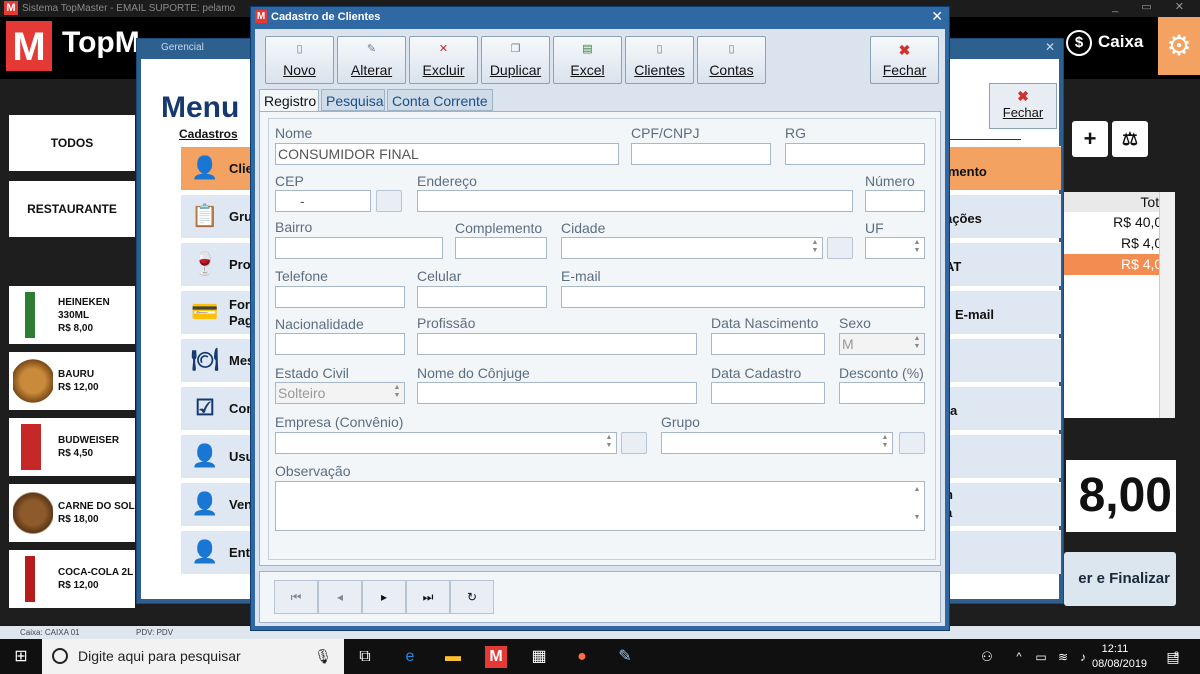 This screenshot has height=674, width=1200. What do you see at coordinates (701, 154) in the screenshot?
I see `cpf-field` at bounding box center [701, 154].